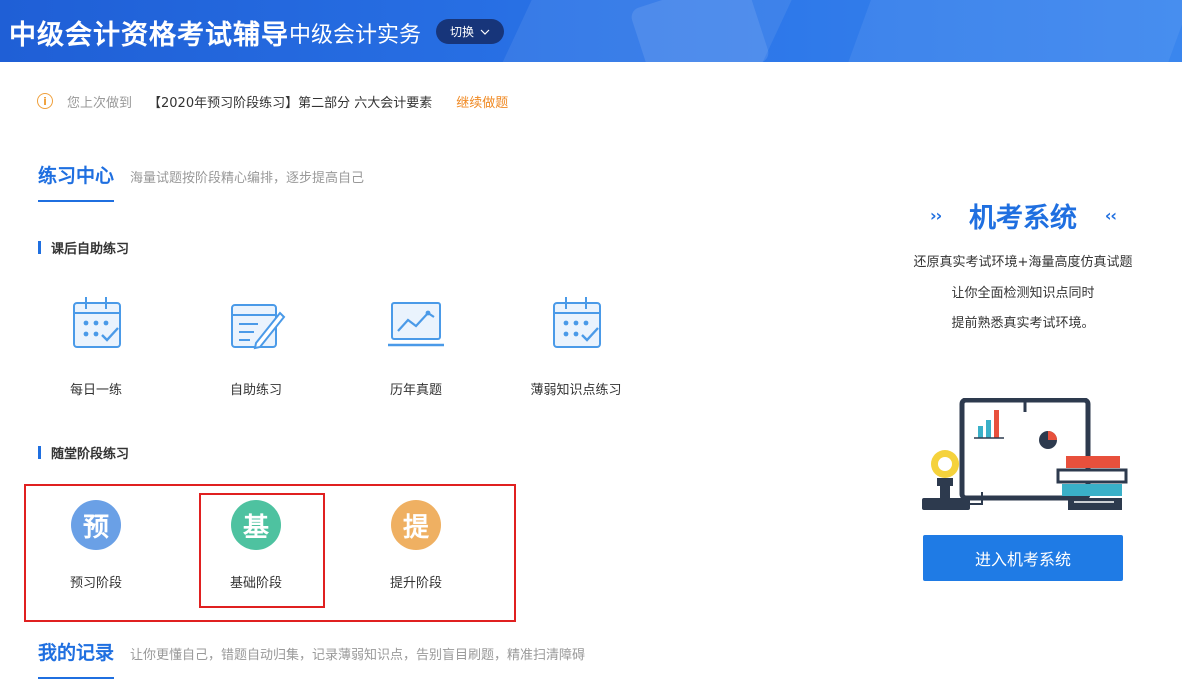  Describe the element at coordinates (256, 525) in the screenshot. I see `basic-stage-icon: 基` at that location.